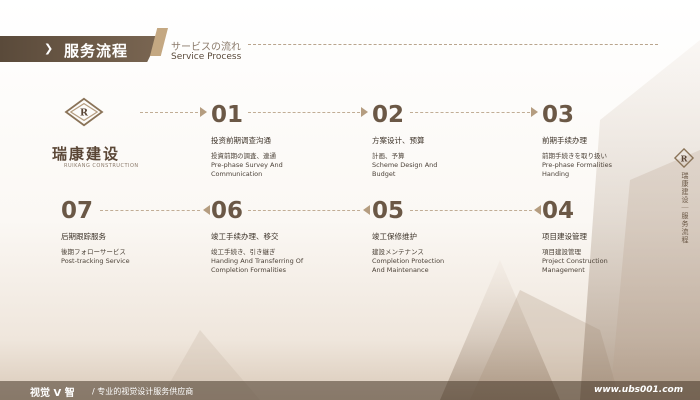  Describe the element at coordinates (169, 112) in the screenshot. I see `step-connector` at that location.